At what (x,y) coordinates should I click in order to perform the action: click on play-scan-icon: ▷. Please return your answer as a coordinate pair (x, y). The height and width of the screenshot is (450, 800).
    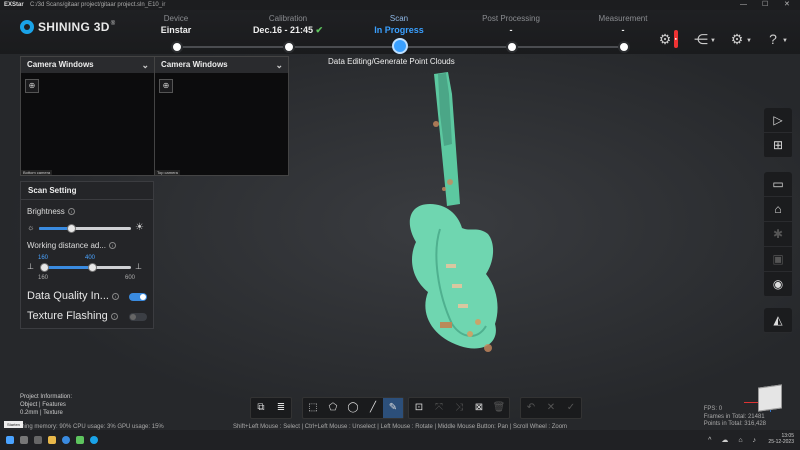
    Looking at the image, I should click on (778, 120).